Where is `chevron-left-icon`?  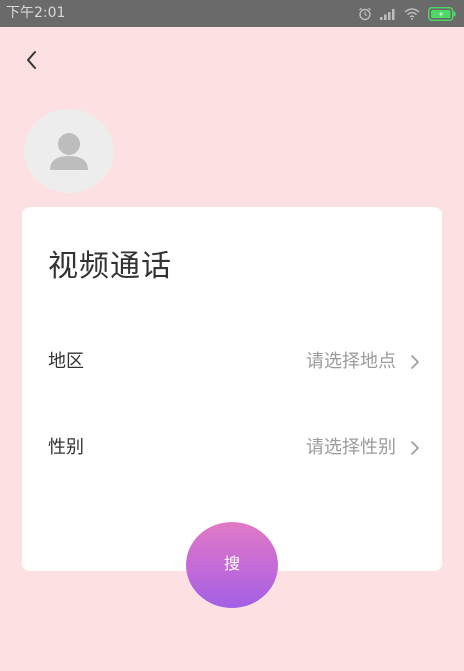
chevron-left-icon is located at coordinates (32, 62).